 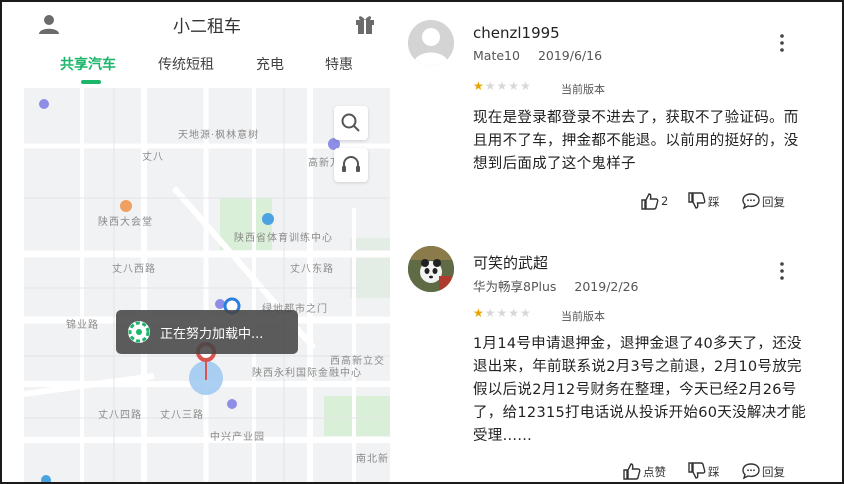 What do you see at coordinates (565, 285) in the screenshot?
I see `review-meta: 华为畅享8Plus 2019/2/26` at bounding box center [565, 285].